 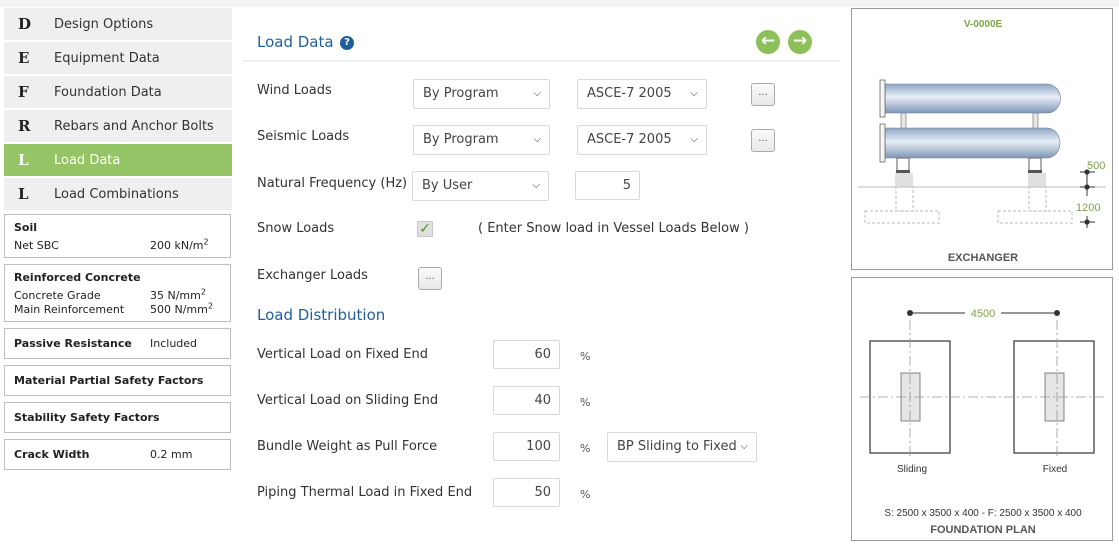 I want to click on page-title: Load Data, so click(x=295, y=42).